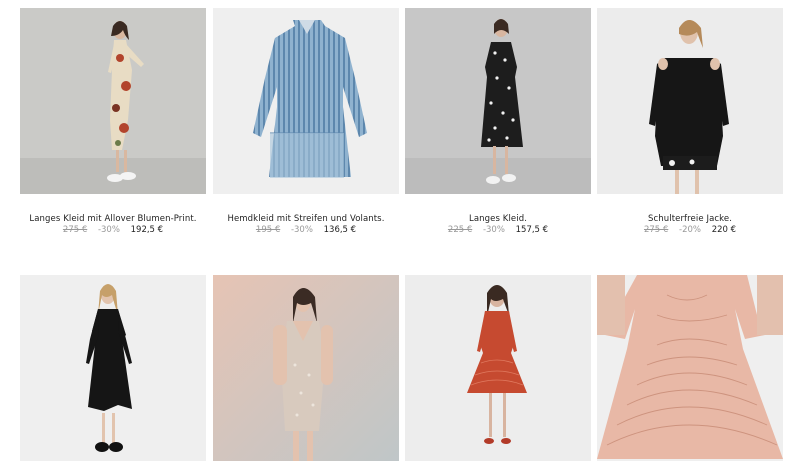  Describe the element at coordinates (306, 368) in the screenshot. I see `sequin-mini-dress-photo` at that location.